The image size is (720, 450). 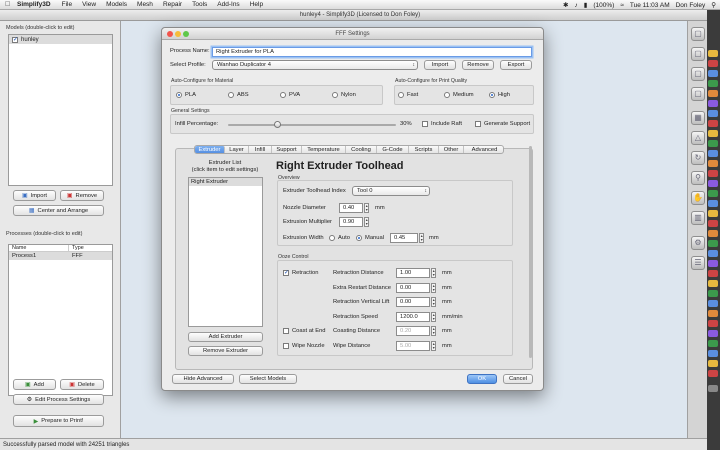 What do you see at coordinates (413, 331) in the screenshot?
I see `coasting-distance-input: 0.20` at bounding box center [413, 331].